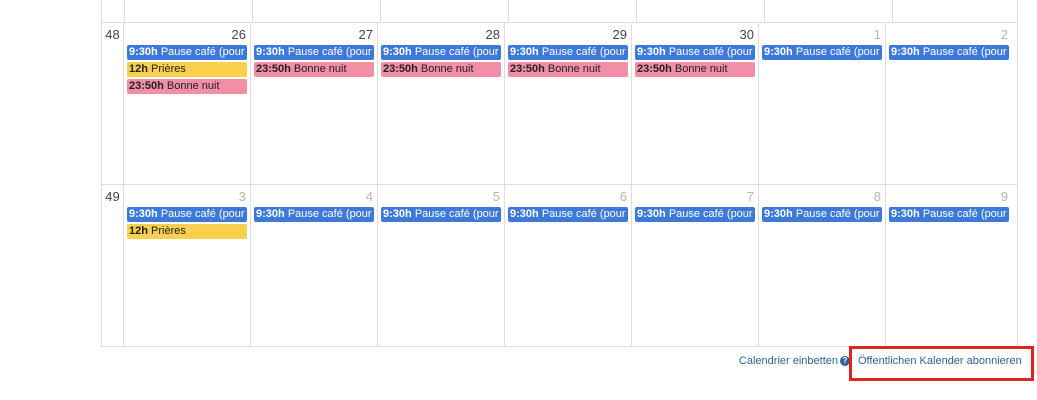  Describe the element at coordinates (441, 265) in the screenshot. I see `day-cell: 5 9:30h Pause café (pour` at that location.